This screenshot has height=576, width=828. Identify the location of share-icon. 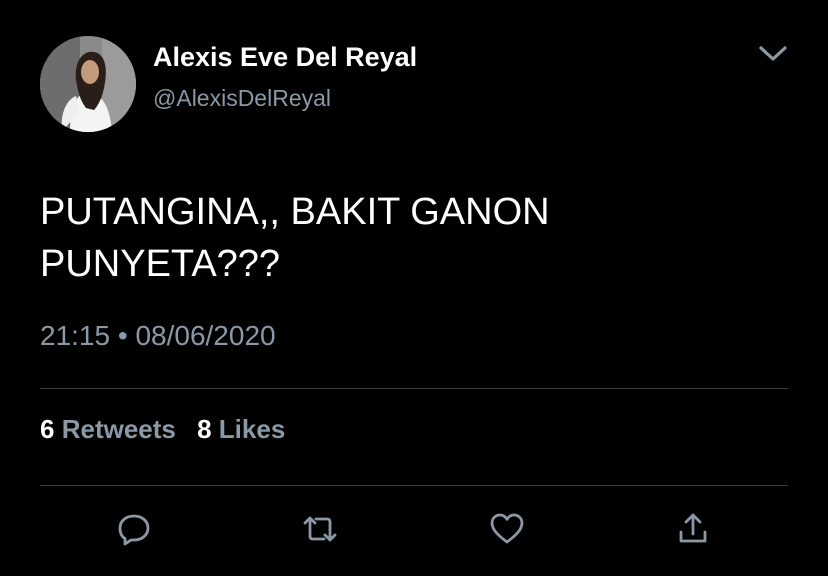
(693, 529).